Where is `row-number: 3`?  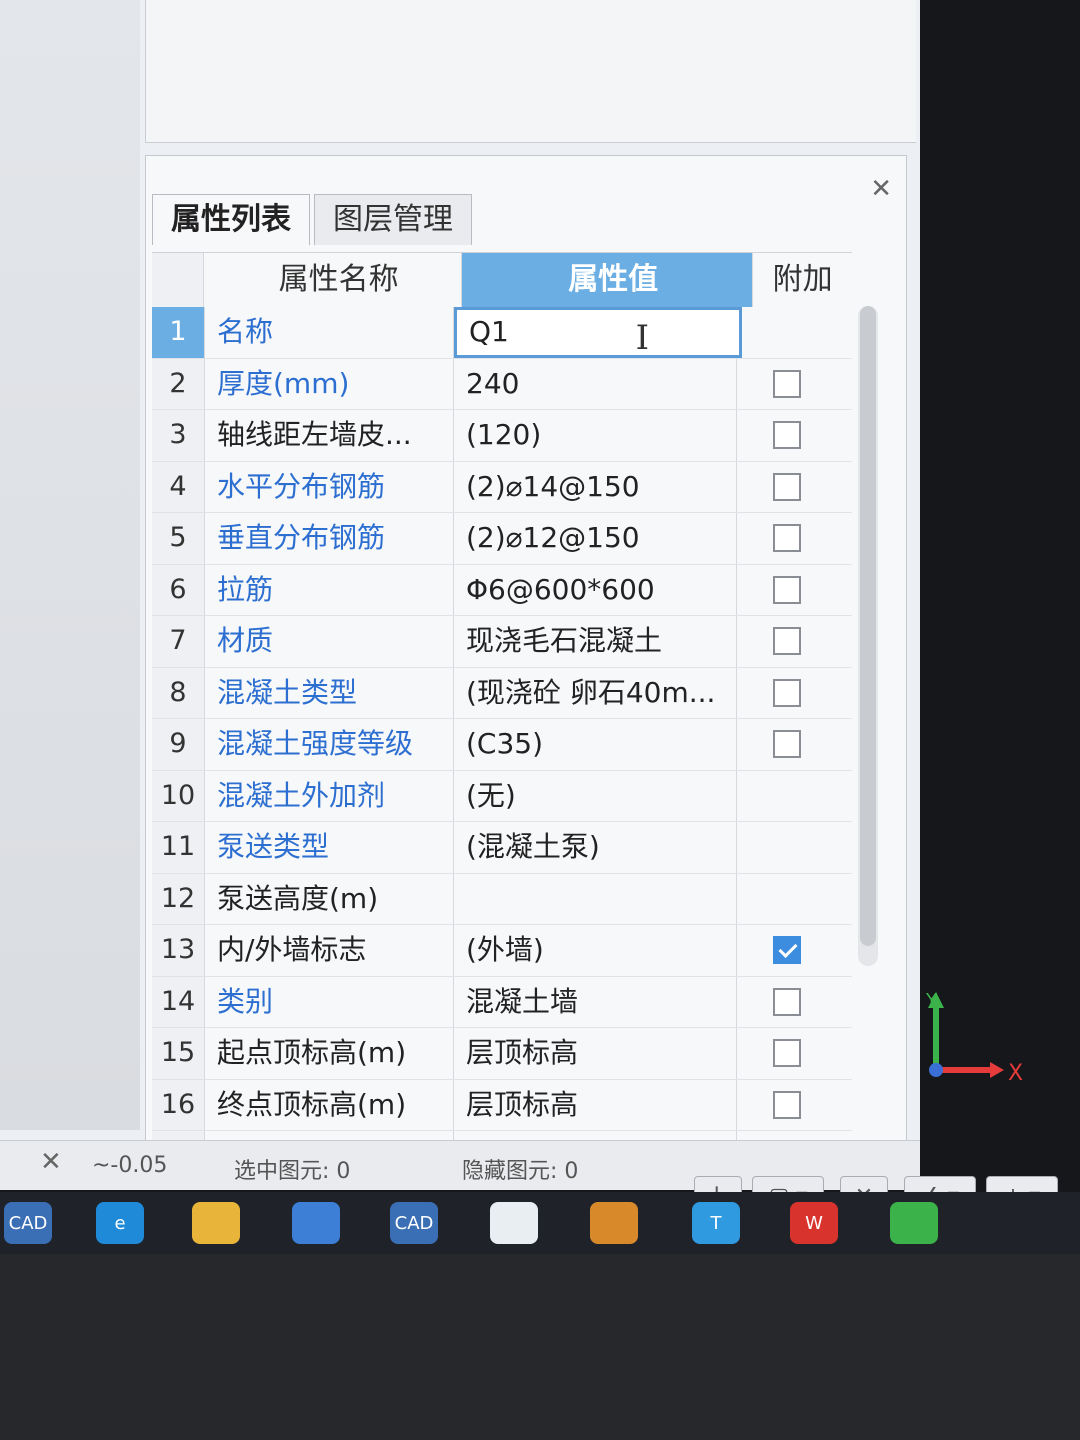 row-number: 3 is located at coordinates (178, 435).